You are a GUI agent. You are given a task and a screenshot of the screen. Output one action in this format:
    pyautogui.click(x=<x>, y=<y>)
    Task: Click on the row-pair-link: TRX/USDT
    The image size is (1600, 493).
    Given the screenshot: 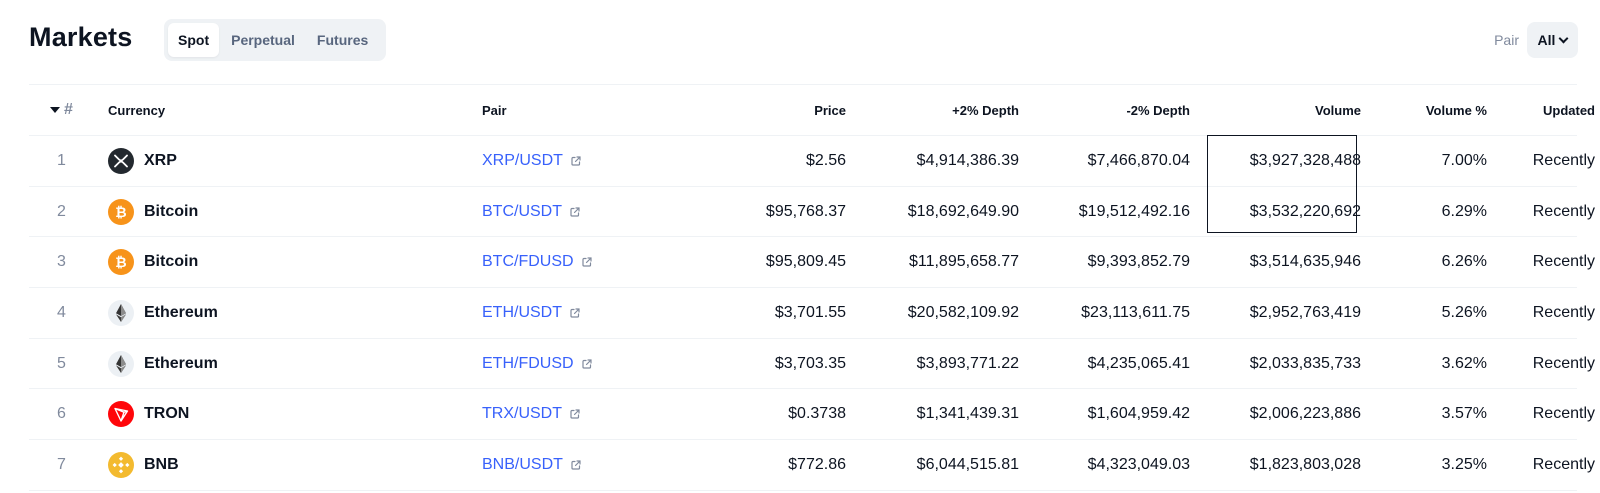 What is the action you would take?
    pyautogui.click(x=522, y=414)
    